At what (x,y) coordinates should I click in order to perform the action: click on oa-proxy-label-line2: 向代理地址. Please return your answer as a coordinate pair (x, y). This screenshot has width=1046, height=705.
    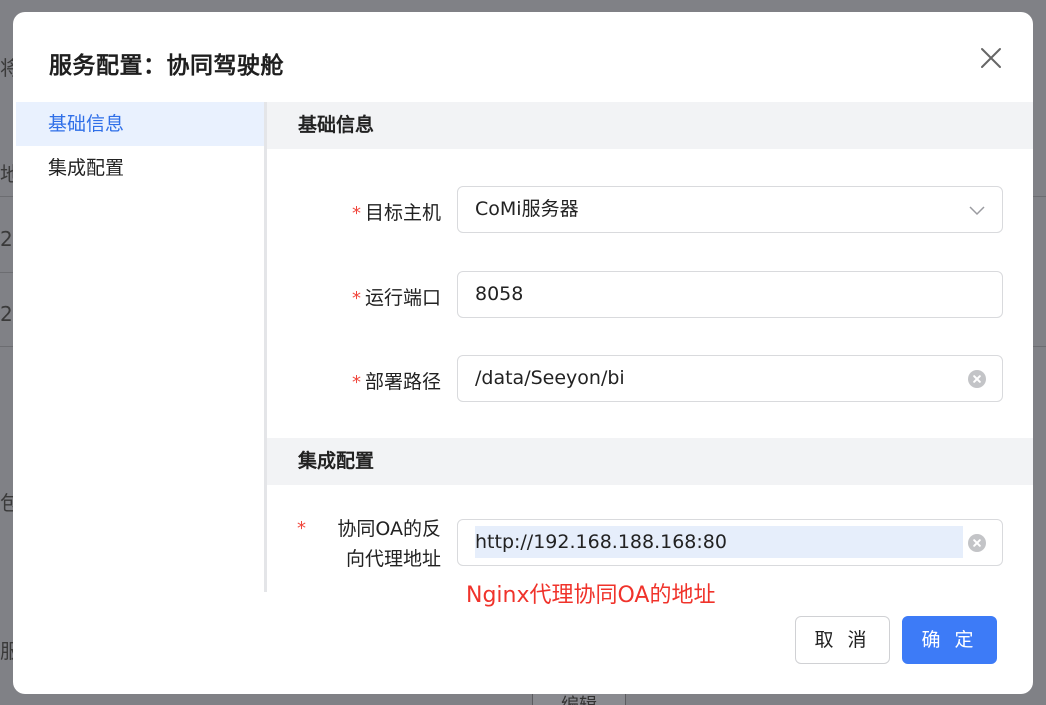
    Looking at the image, I should click on (393, 559).